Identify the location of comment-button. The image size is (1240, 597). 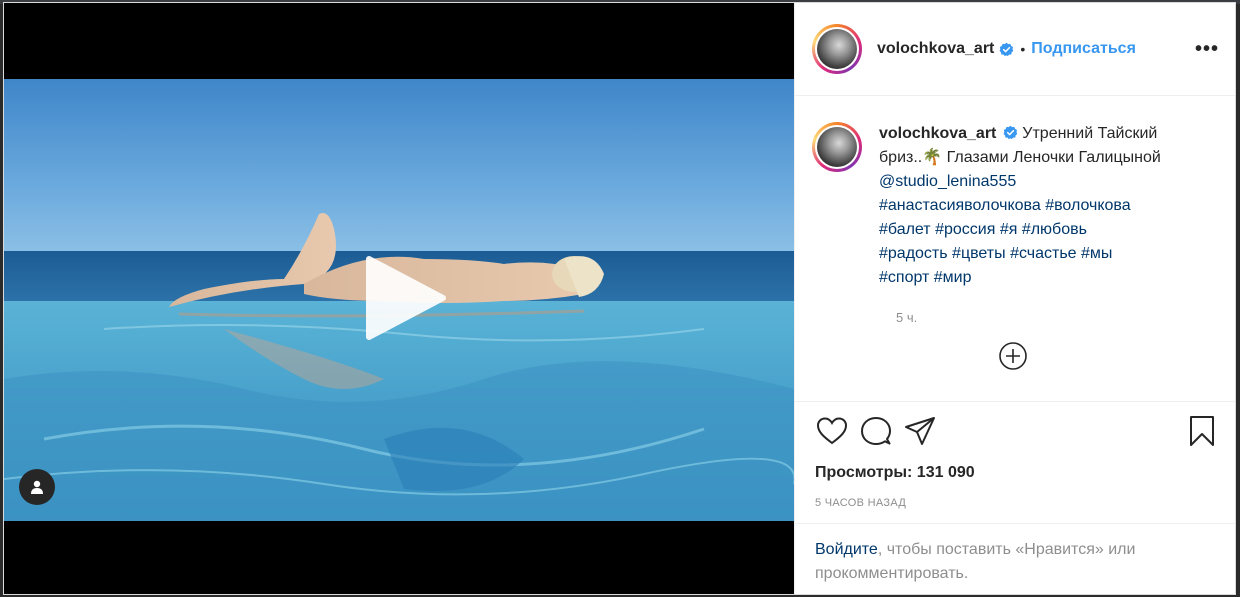
(876, 431).